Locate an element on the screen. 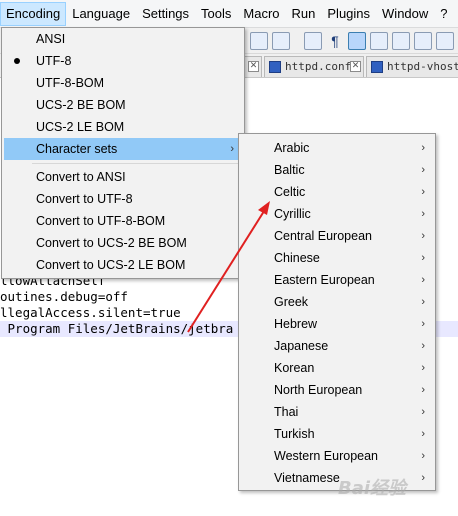 This screenshot has width=458, height=516. menu-item-utf8: UTF-8 is located at coordinates (123, 61).